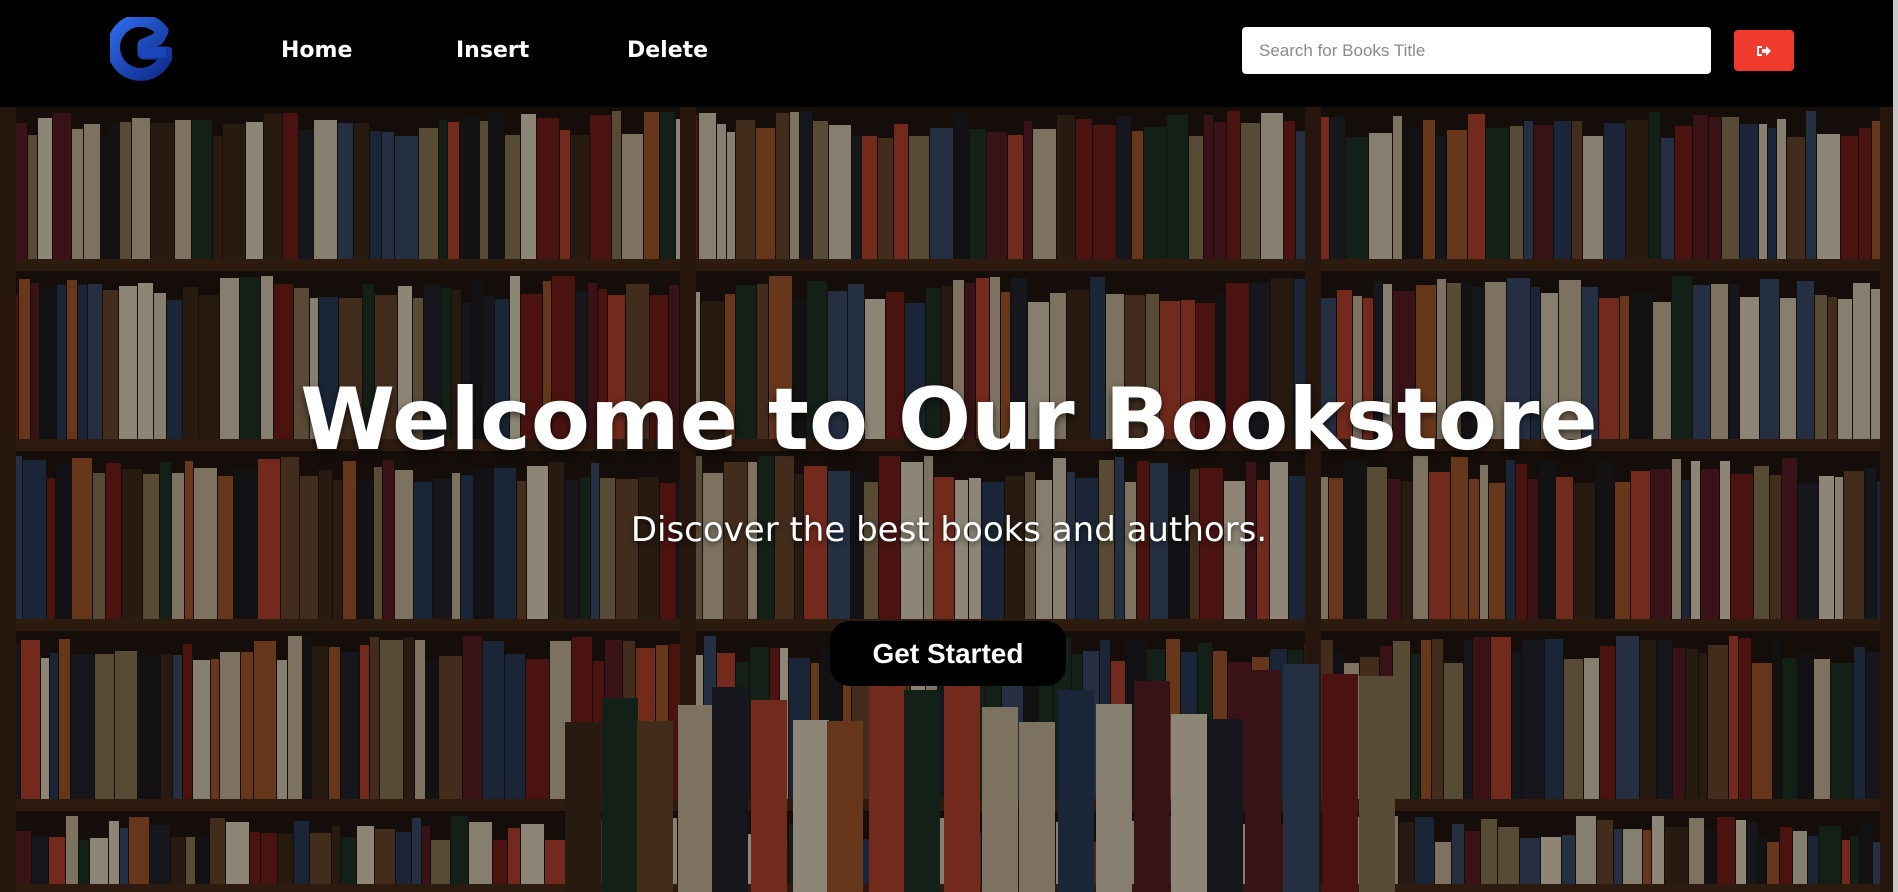  Describe the element at coordinates (1895, 446) in the screenshot. I see `page-scrollbar` at that location.